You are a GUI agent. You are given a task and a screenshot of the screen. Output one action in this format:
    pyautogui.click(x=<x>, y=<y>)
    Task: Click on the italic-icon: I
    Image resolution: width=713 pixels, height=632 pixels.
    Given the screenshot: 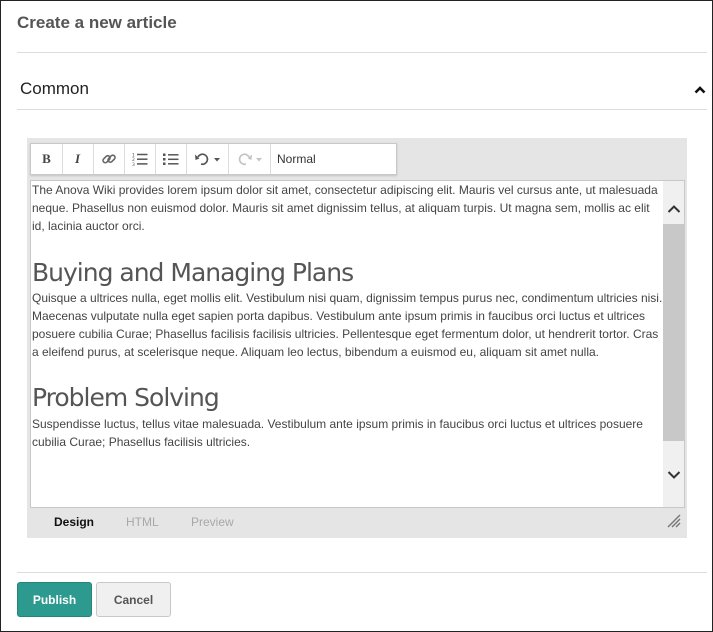 What is the action you would take?
    pyautogui.click(x=77, y=158)
    